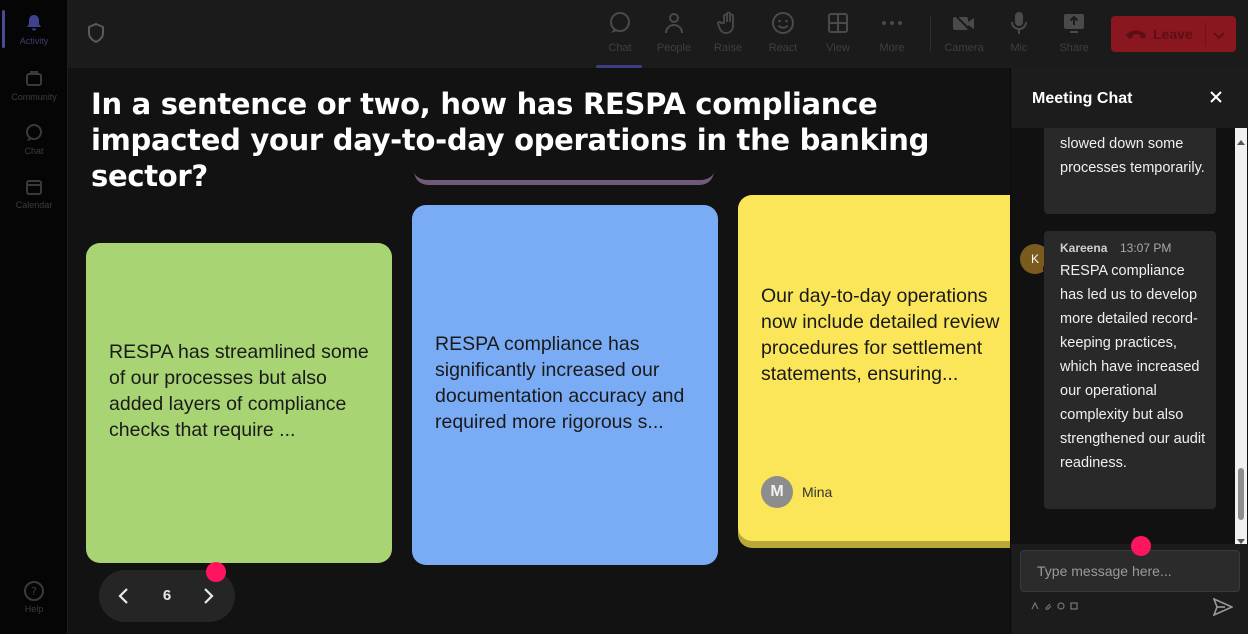  What do you see at coordinates (620, 39) in the screenshot?
I see `chat-button: Chat` at bounding box center [620, 39].